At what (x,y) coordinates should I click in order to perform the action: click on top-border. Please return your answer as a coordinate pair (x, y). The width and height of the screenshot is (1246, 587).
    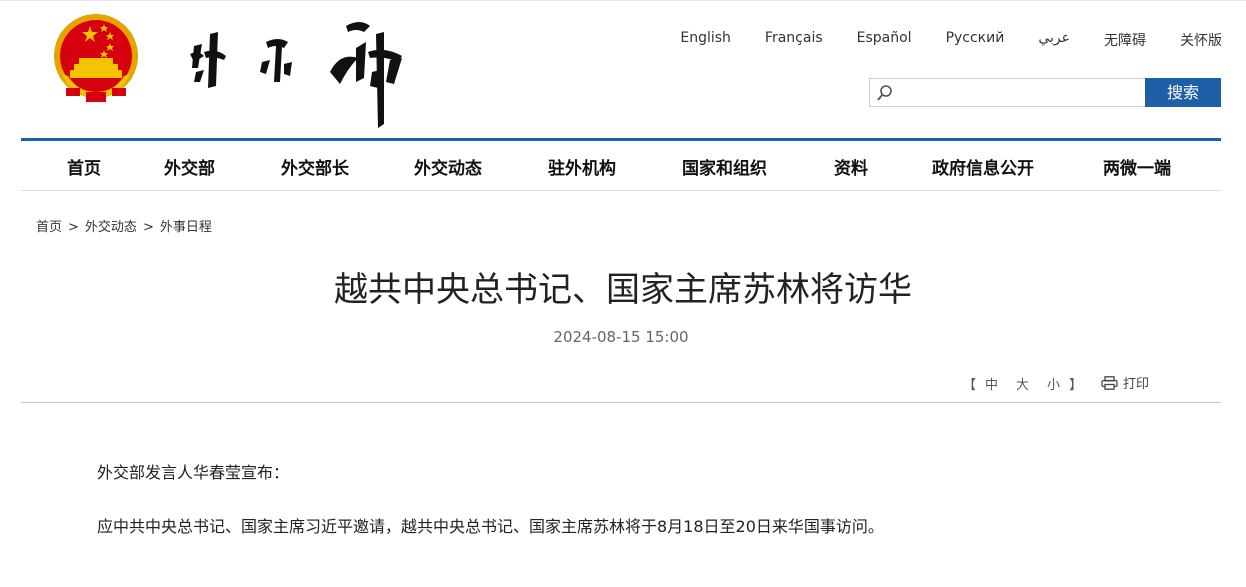
    Looking at the image, I should click on (623, 0).